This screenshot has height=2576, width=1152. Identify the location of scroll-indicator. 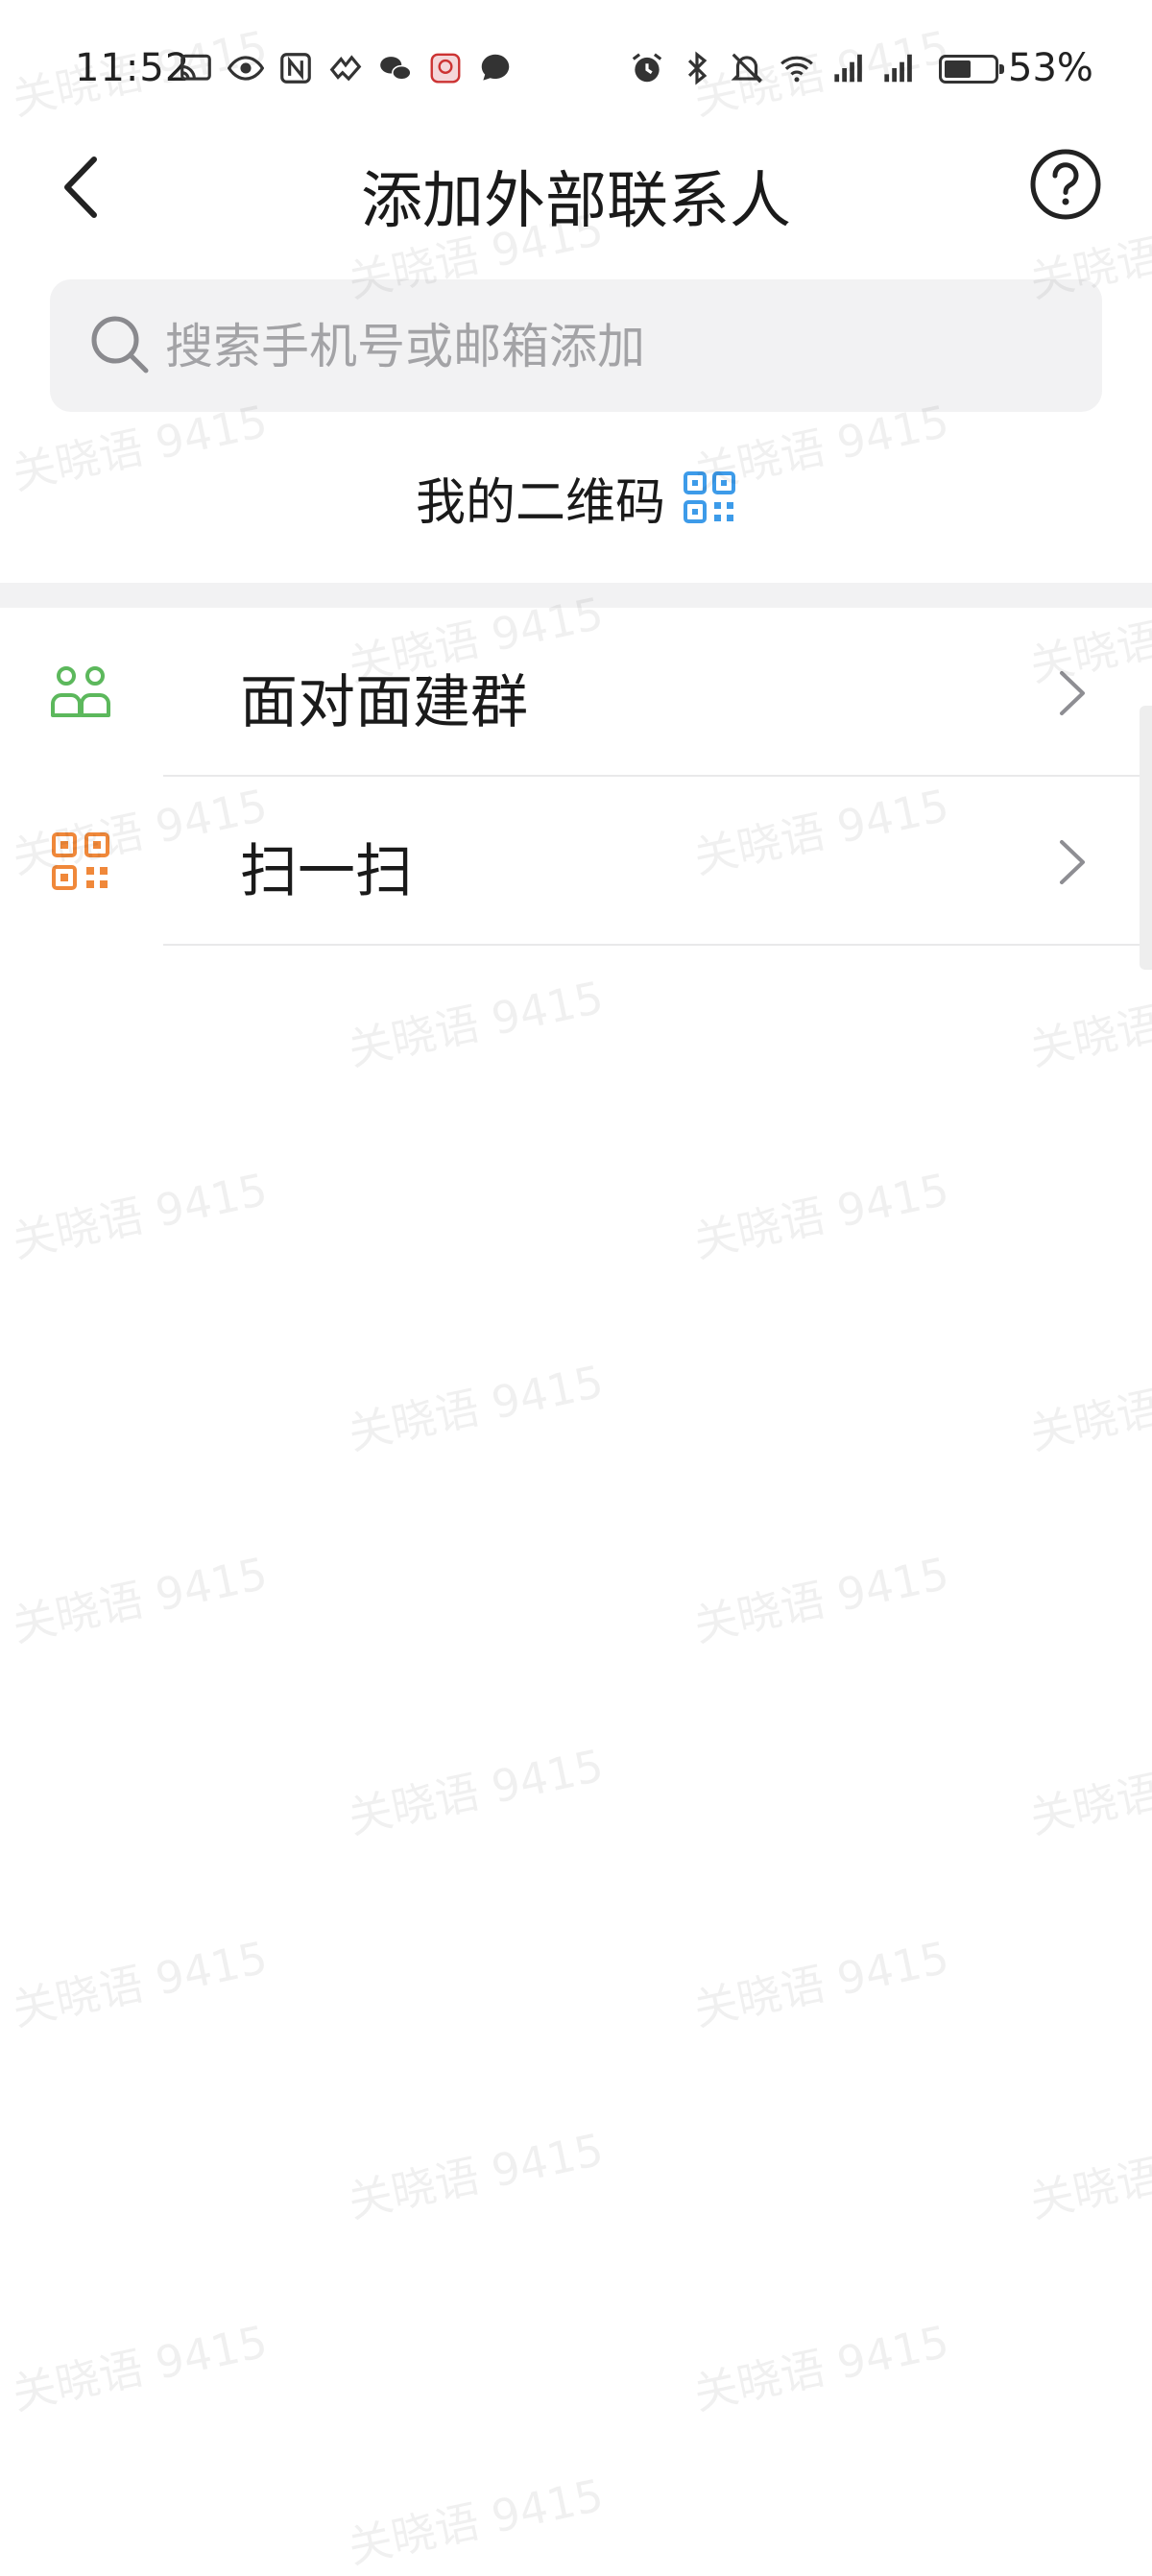
(1146, 838).